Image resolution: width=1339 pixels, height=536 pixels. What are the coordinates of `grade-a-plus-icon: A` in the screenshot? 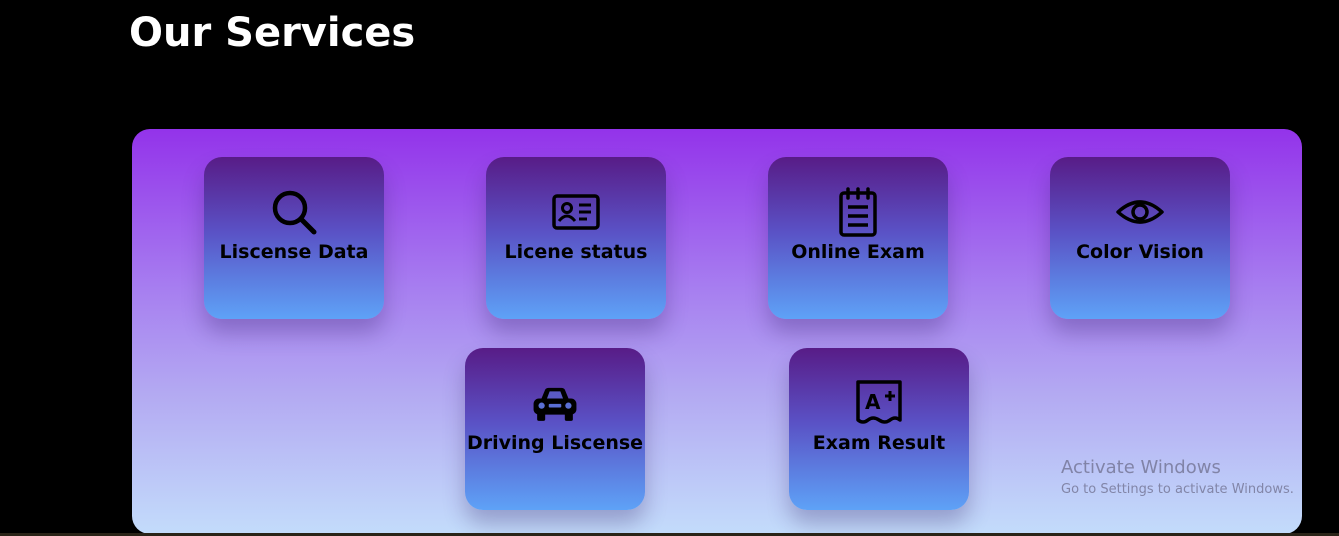 It's located at (879, 403).